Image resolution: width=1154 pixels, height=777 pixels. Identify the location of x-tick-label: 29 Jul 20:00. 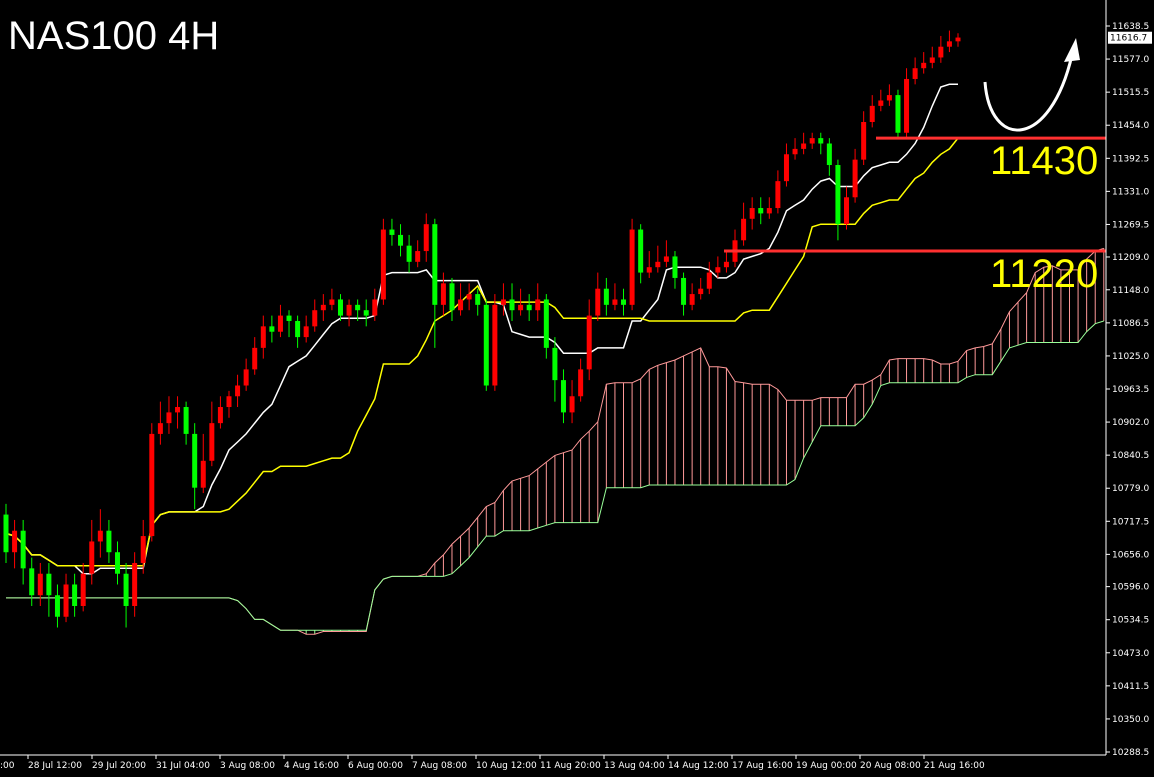
(119, 766).